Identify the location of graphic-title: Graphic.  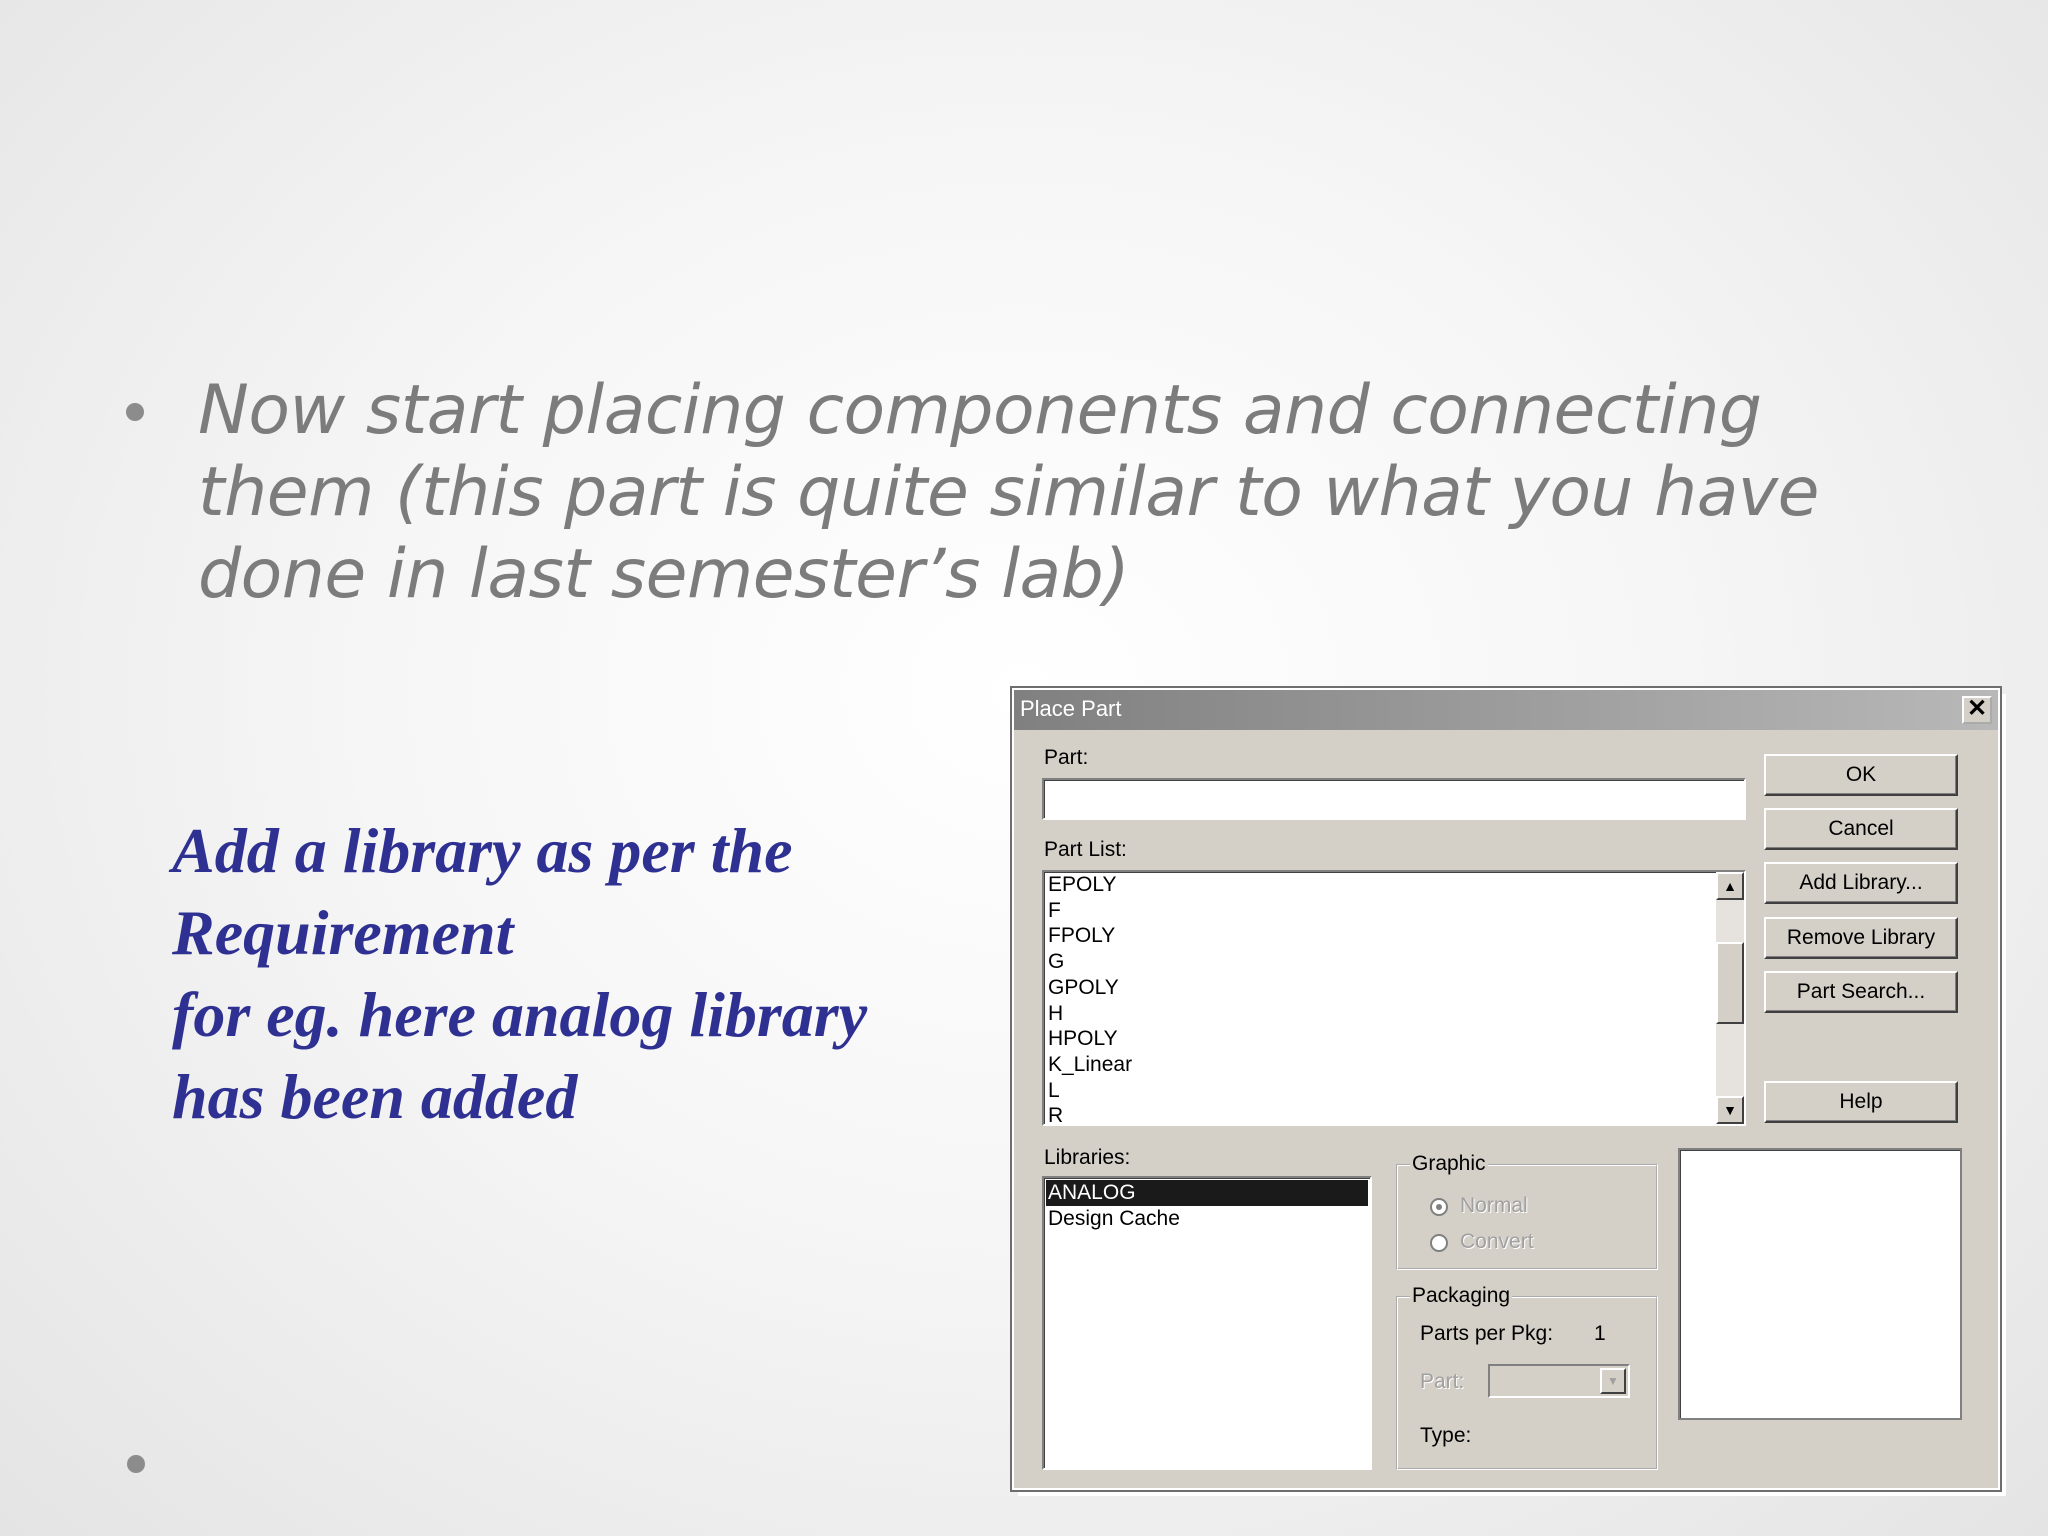
(1449, 1164).